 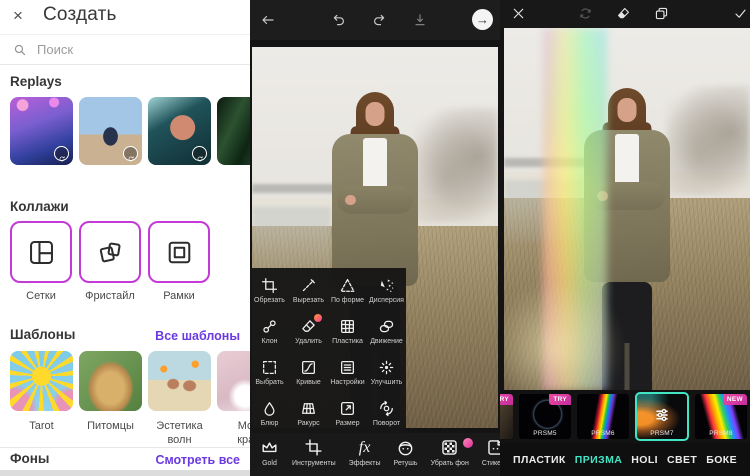 I want to click on template-row: Tarot Питомцы Эстетика волн Мод крас, so click(x=130, y=399).